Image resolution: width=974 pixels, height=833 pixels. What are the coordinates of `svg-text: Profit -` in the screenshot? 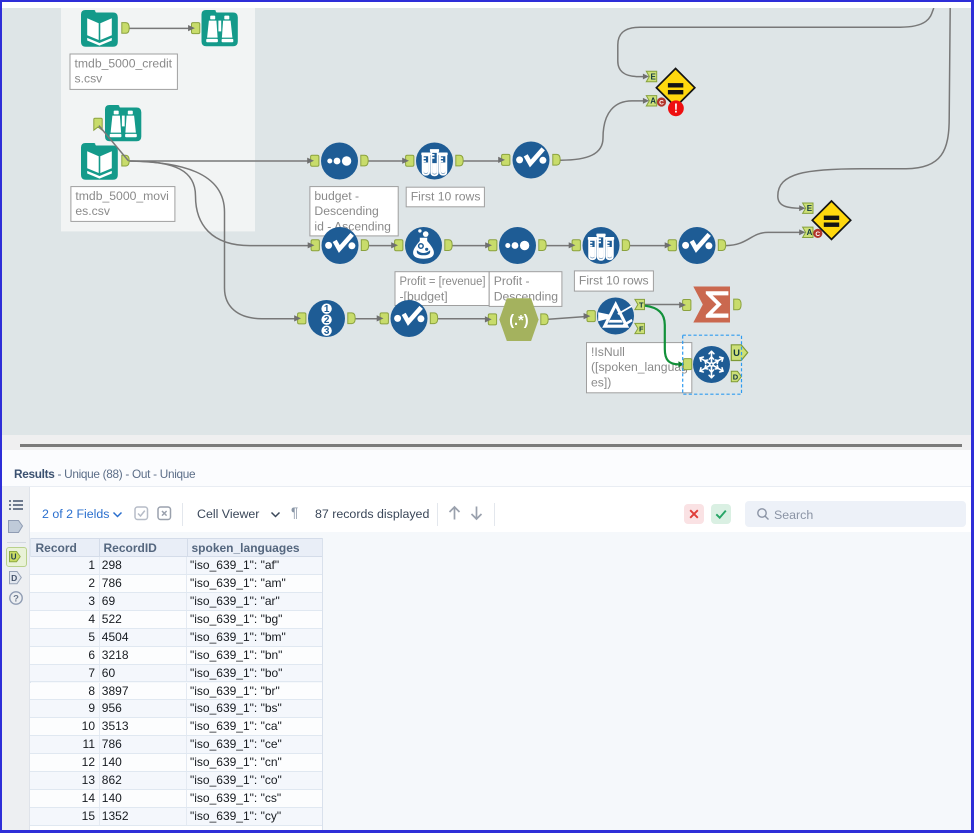 It's located at (512, 281).